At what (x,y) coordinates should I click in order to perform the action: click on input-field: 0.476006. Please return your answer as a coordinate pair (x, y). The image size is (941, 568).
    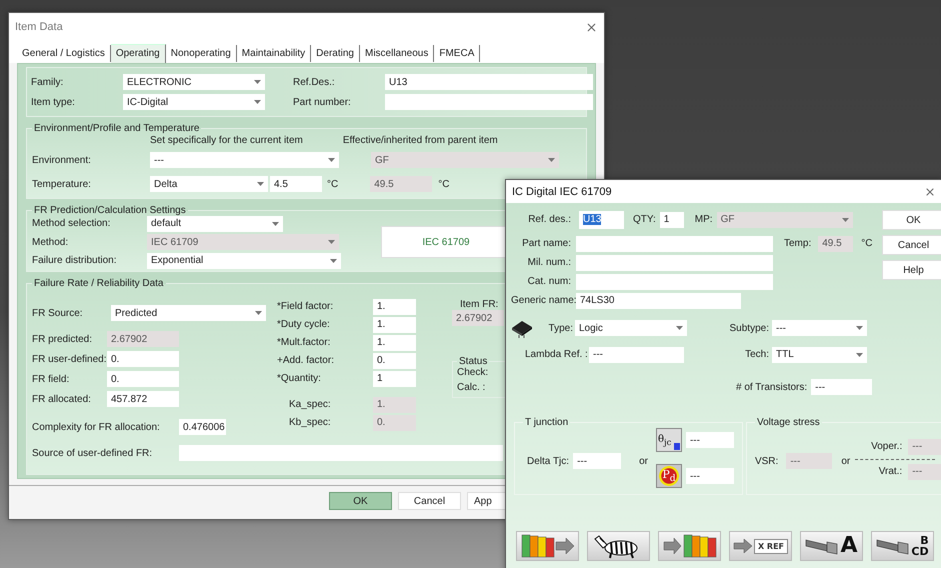
    Looking at the image, I should click on (202, 427).